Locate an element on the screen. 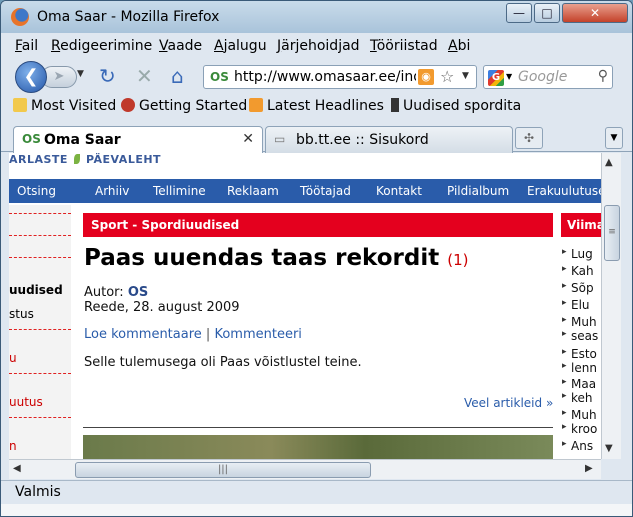 The height and width of the screenshot is (517, 633). close-button: ✕ is located at coordinates (595, 13).